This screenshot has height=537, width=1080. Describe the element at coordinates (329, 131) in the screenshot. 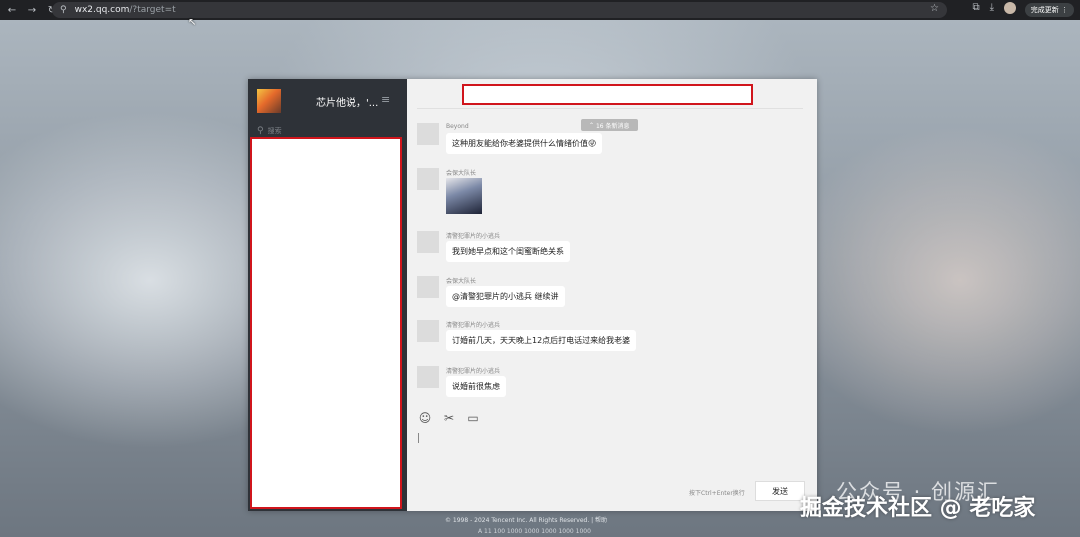

I see `search-box: ⚲ 搜索` at that location.